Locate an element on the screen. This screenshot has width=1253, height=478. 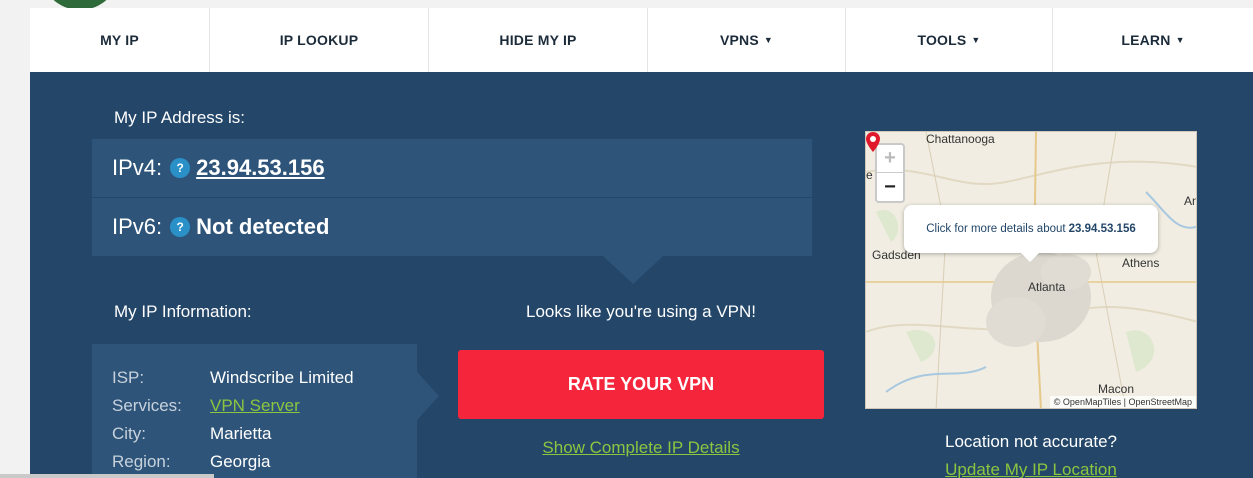
services-link: VPN Server is located at coordinates (255, 406).